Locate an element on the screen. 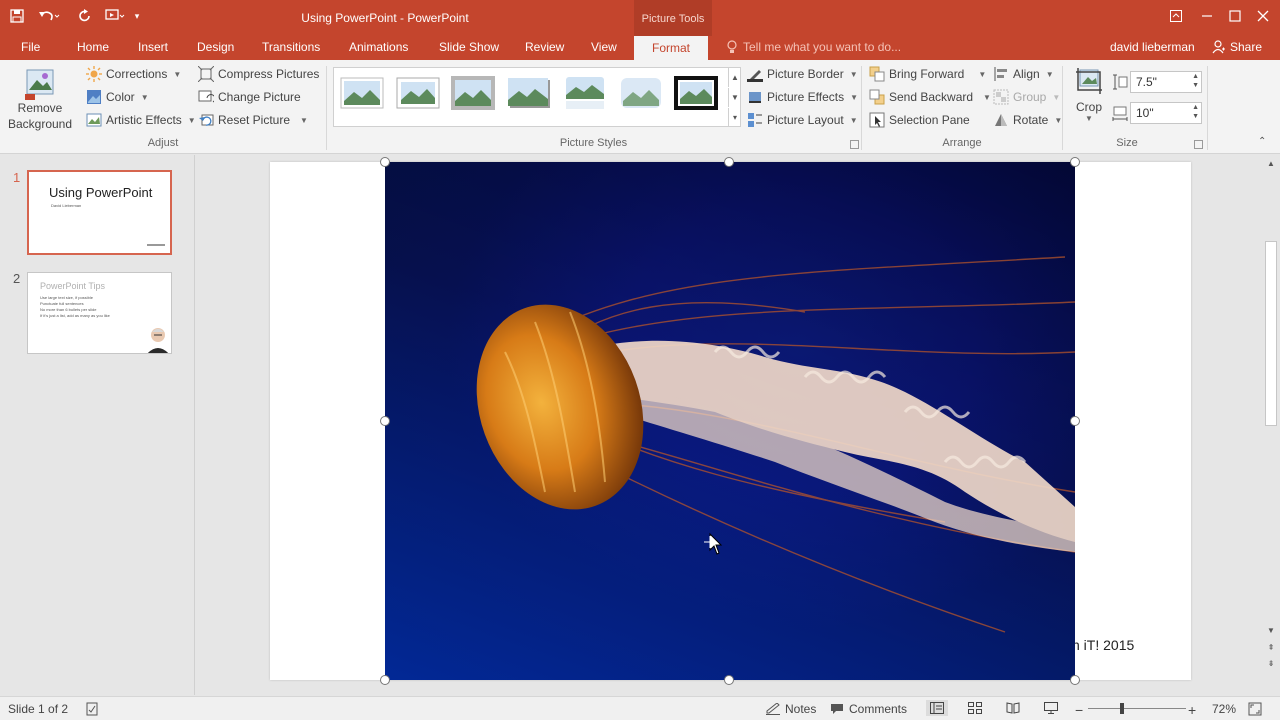  zoom-slider-handle is located at coordinates (1122, 708).